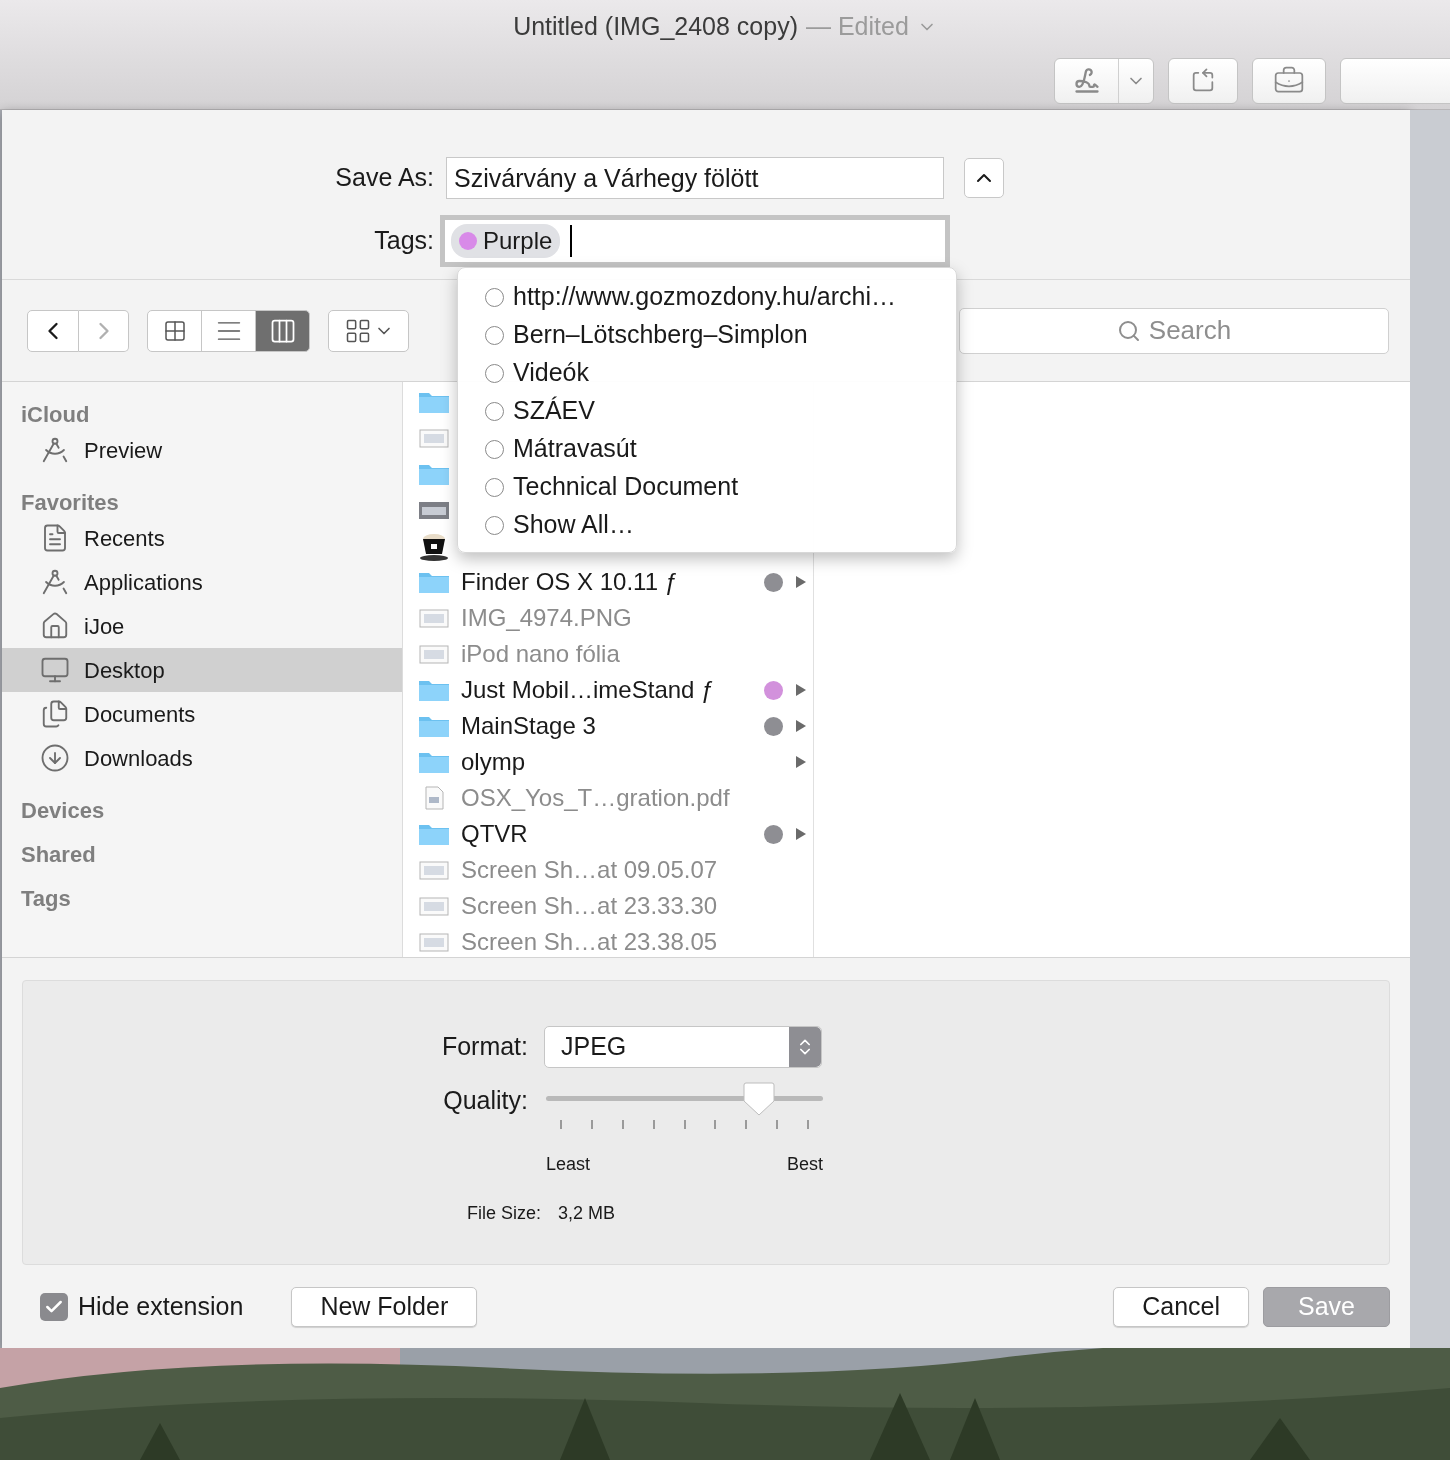 The width and height of the screenshot is (1450, 1460). I want to click on quality-label: Quality:, so click(485, 1100).